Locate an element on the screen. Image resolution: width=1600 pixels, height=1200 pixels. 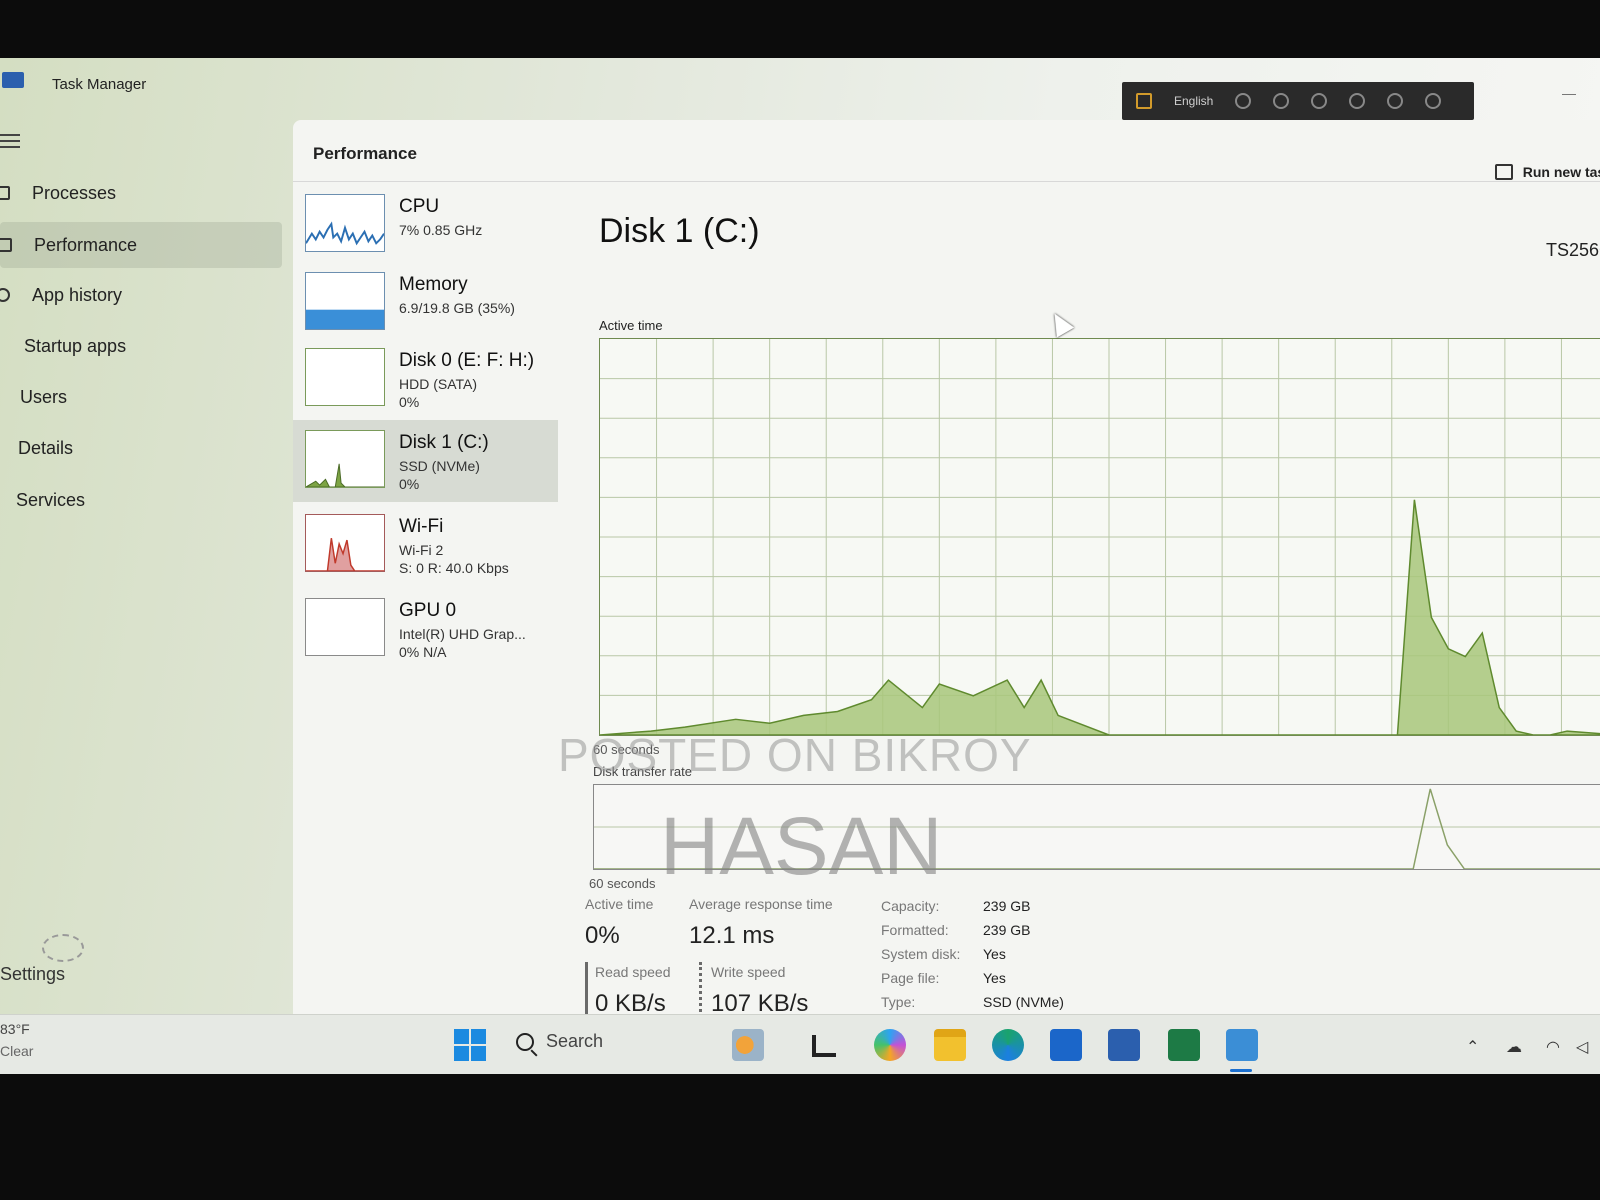
settings-small-icon is located at coordinates (1319, 101).